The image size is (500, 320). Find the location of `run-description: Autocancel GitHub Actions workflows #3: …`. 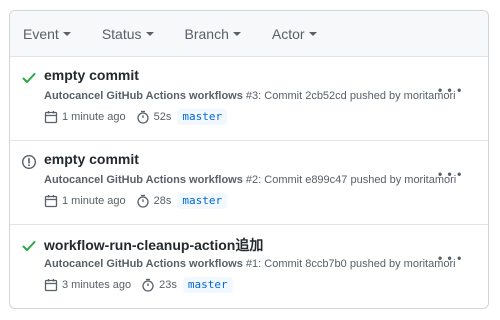

run-description: Autocancel GitHub Actions workflows #3: … is located at coordinates (250, 96).